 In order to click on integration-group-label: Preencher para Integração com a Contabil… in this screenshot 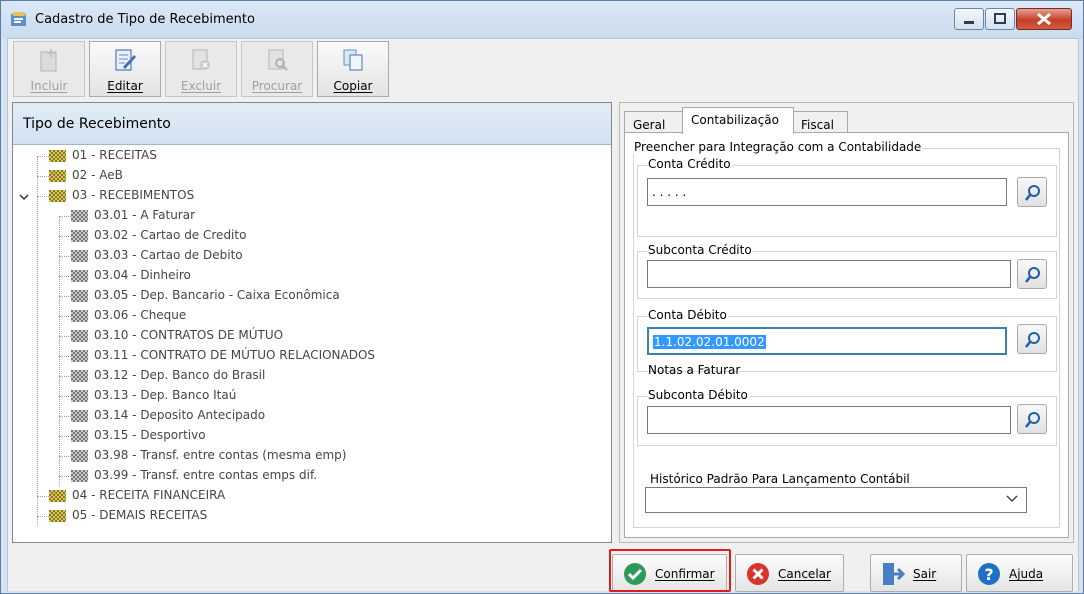, I will do `click(778, 147)`.